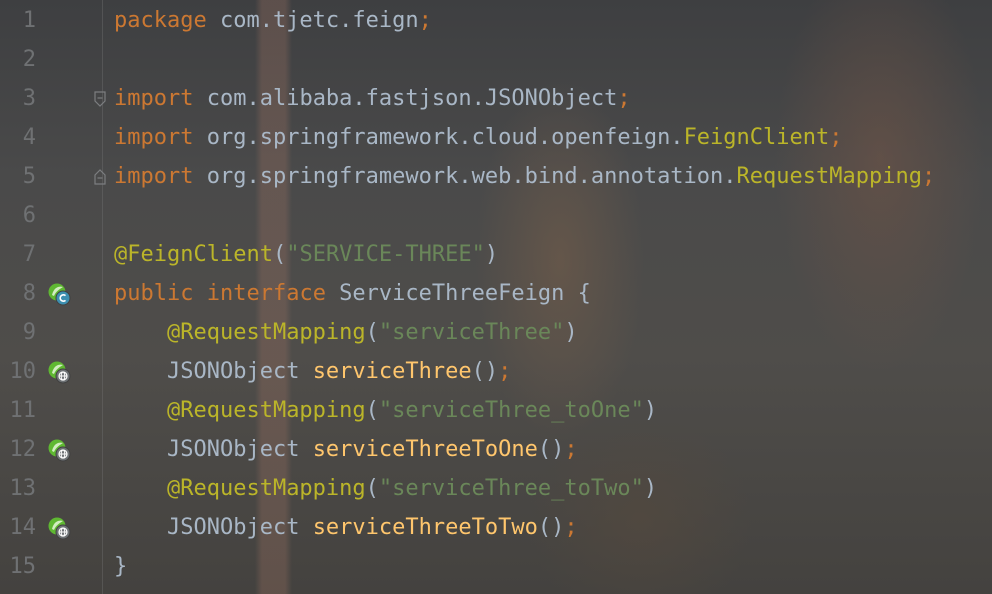 The height and width of the screenshot is (594, 992). What do you see at coordinates (59, 294) in the screenshot?
I see `spring-interface-icon` at bounding box center [59, 294].